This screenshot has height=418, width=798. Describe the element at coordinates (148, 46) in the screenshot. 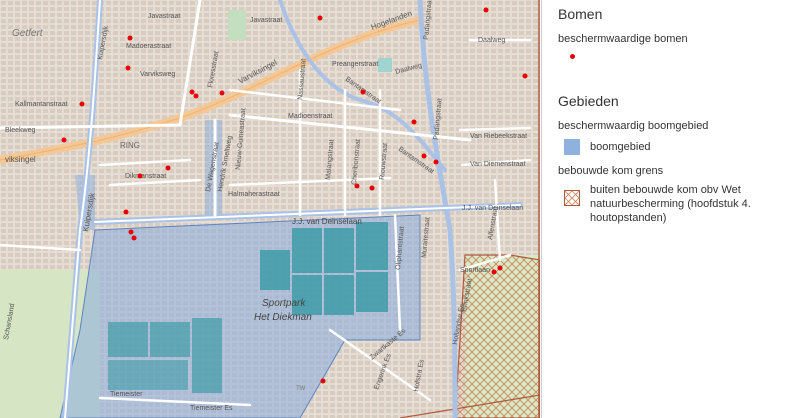

I see `label-madoerastraat: Madoerastraat` at that location.